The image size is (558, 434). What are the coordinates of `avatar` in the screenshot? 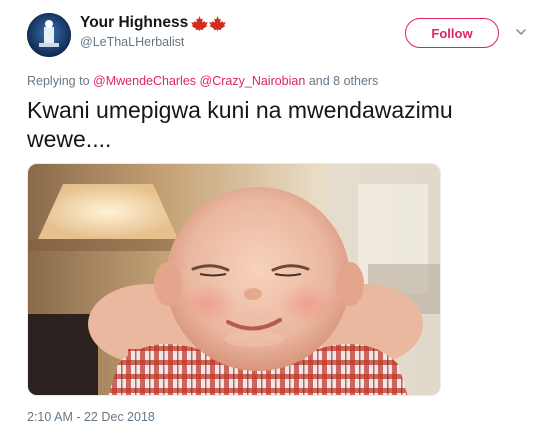 It's located at (49, 35).